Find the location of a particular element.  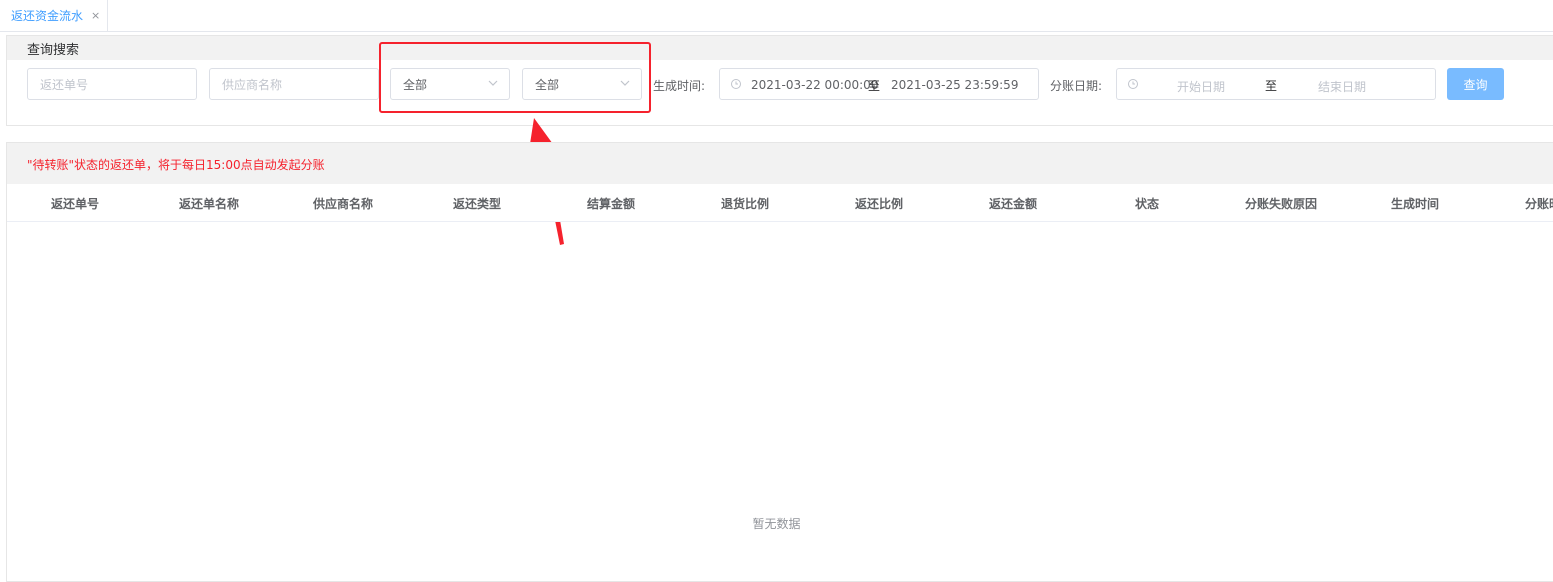

tab-return-funds-flow: 返还资金流水 × is located at coordinates (54, 15).